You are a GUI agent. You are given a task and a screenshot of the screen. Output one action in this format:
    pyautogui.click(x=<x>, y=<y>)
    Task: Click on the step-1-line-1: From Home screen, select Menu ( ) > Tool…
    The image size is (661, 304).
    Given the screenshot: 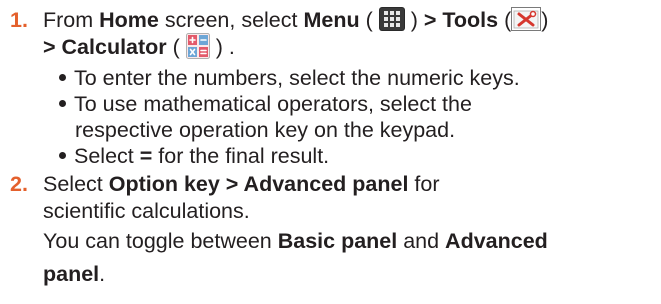 What is the action you would take?
    pyautogui.click(x=296, y=19)
    